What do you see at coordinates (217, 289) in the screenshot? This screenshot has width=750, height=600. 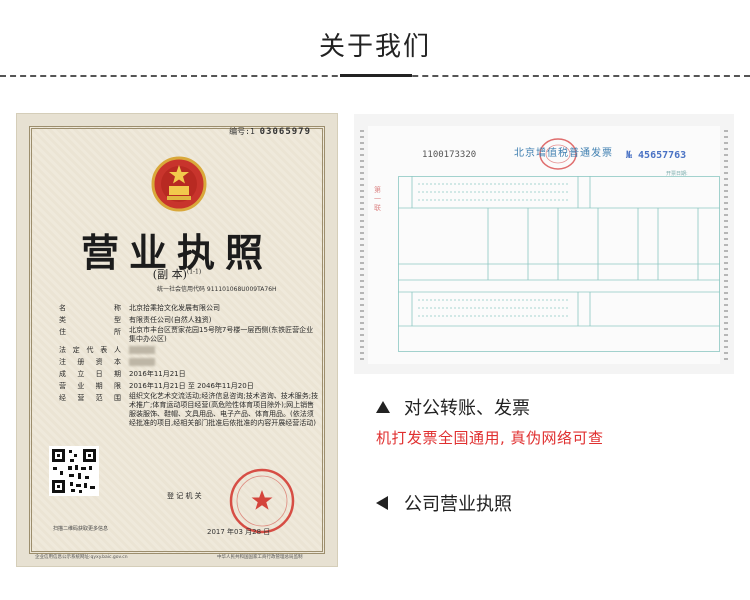 I see `credit-code: 统一社会信用代码 911101068U009TA76H` at bounding box center [217, 289].